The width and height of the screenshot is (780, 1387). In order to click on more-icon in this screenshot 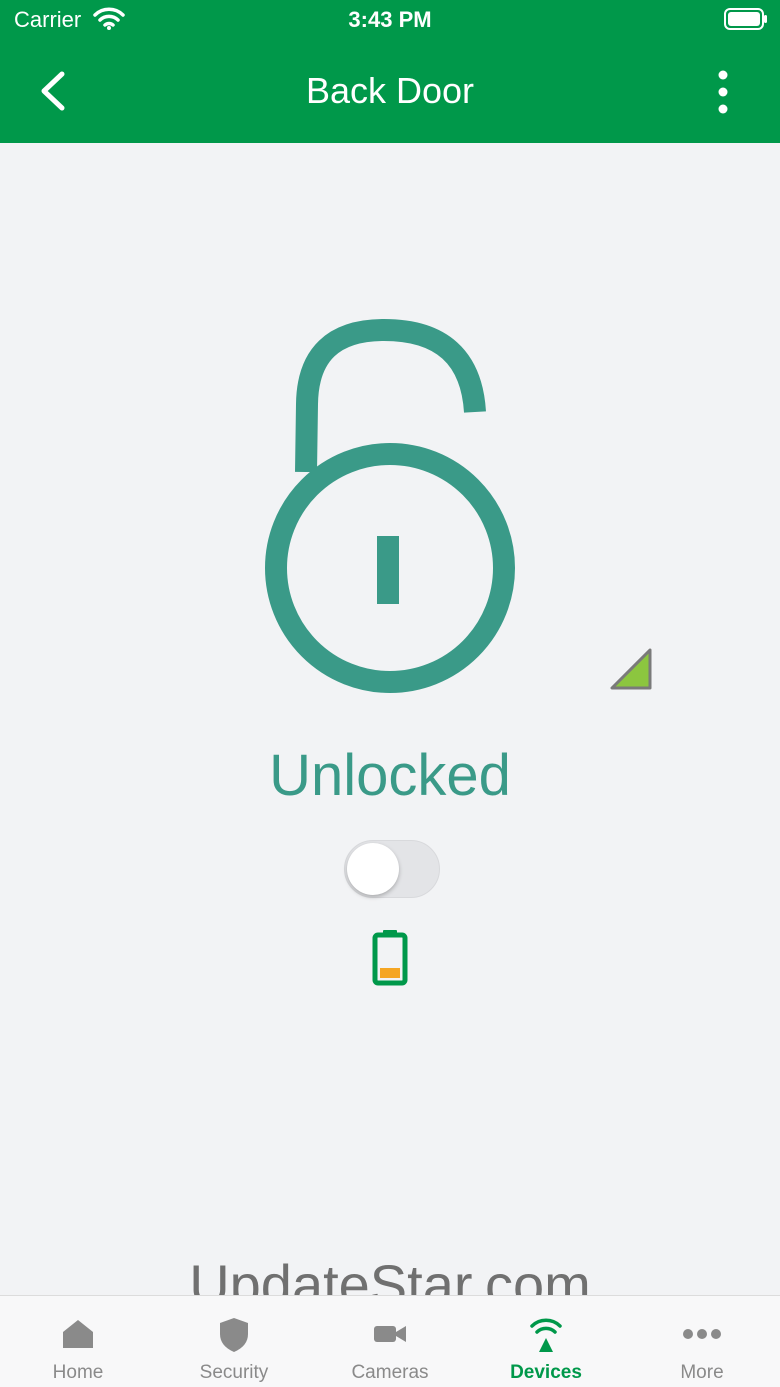, I will do `click(702, 1334)`.